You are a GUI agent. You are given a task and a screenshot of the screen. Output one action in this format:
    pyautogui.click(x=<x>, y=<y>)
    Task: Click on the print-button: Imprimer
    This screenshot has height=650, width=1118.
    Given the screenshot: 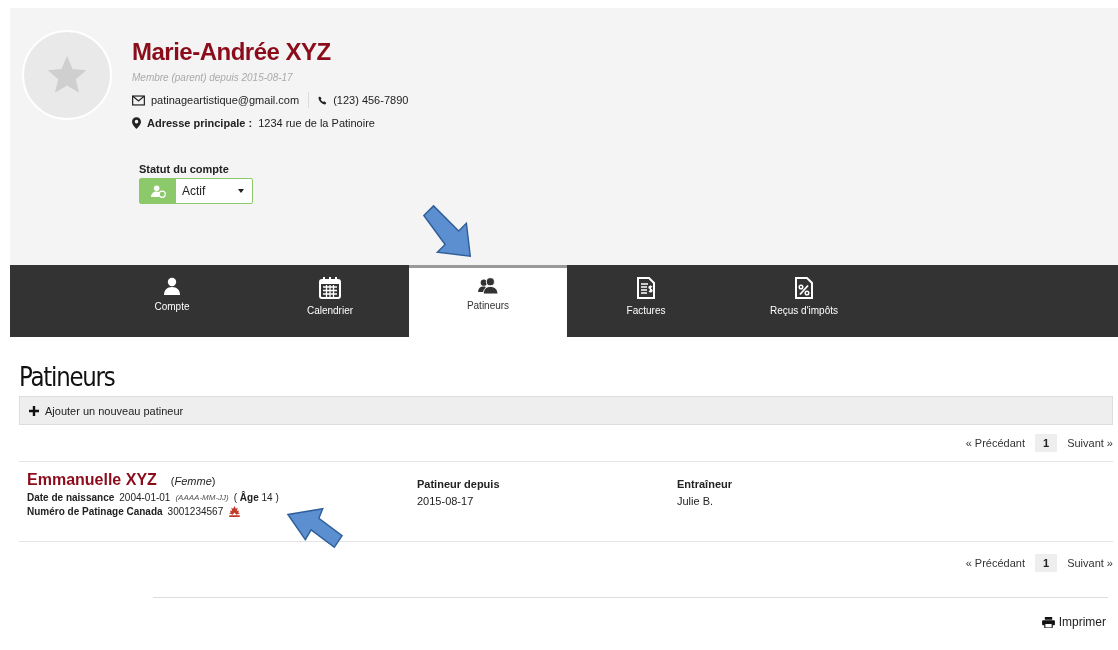 What is the action you would take?
    pyautogui.click(x=1077, y=622)
    